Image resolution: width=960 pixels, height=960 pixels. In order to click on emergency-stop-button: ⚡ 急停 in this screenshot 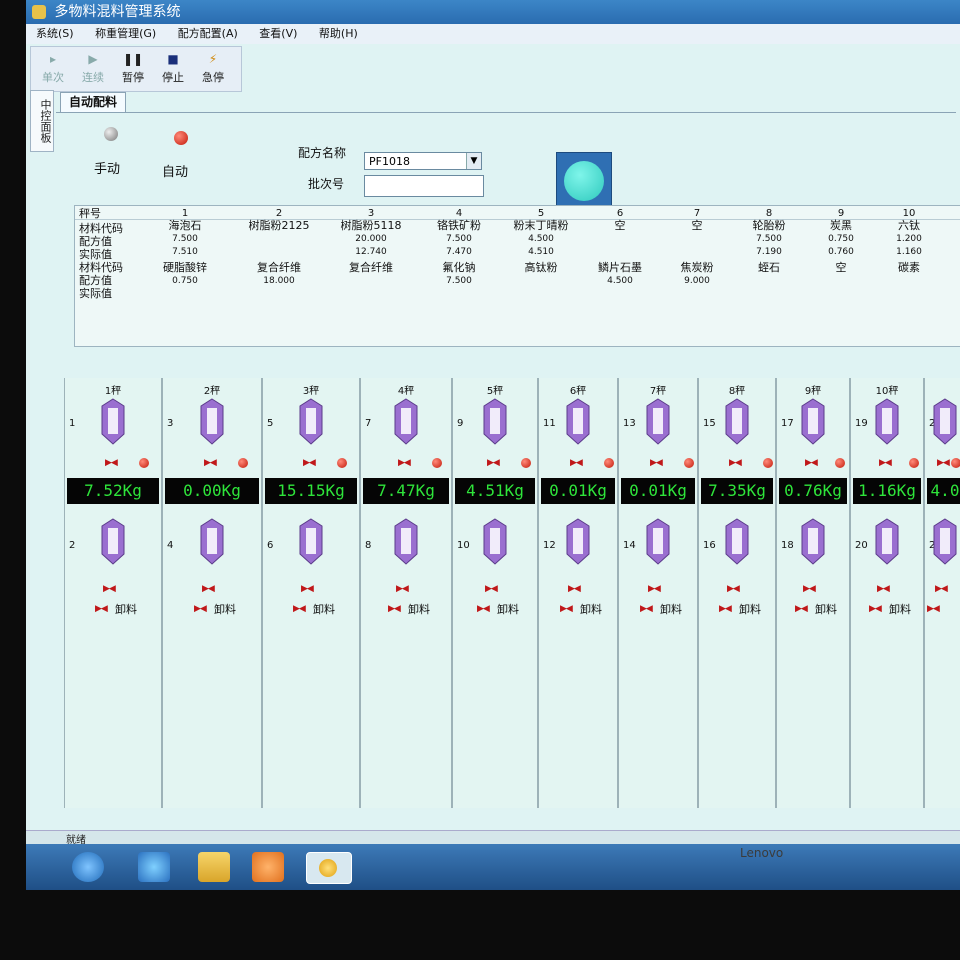, I will do `click(213, 69)`.